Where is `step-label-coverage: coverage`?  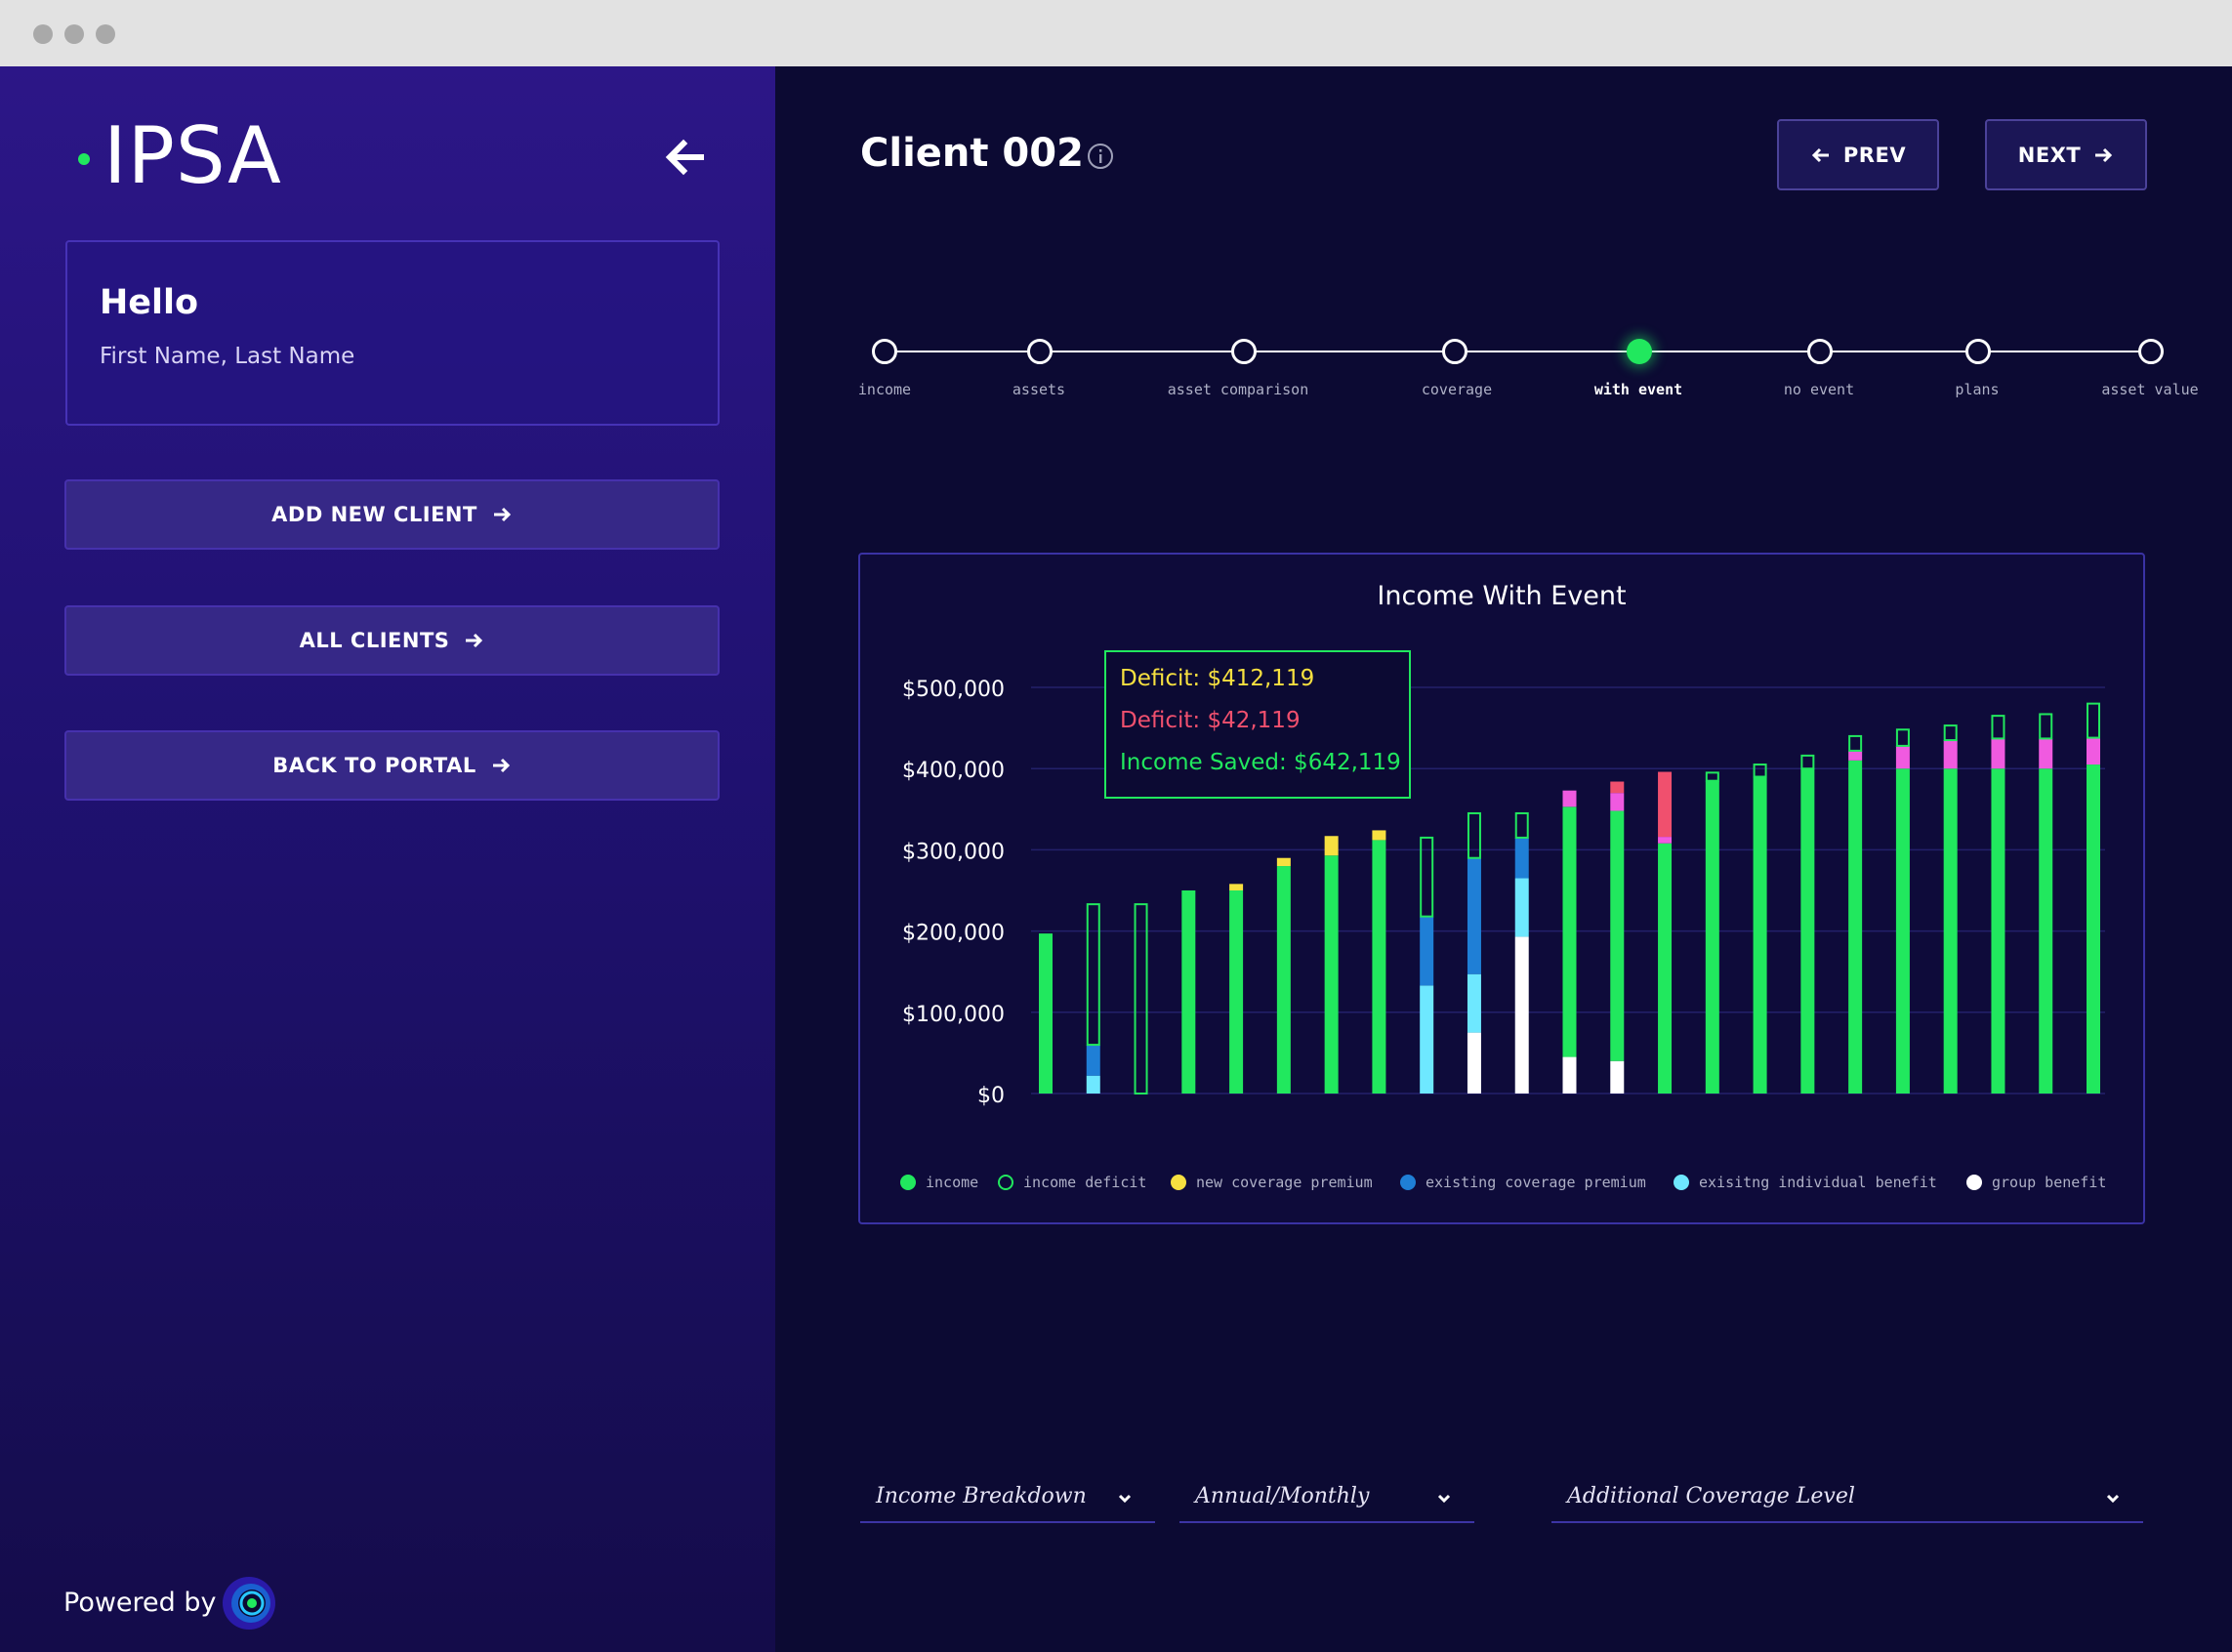
step-label-coverage: coverage is located at coordinates (1457, 389).